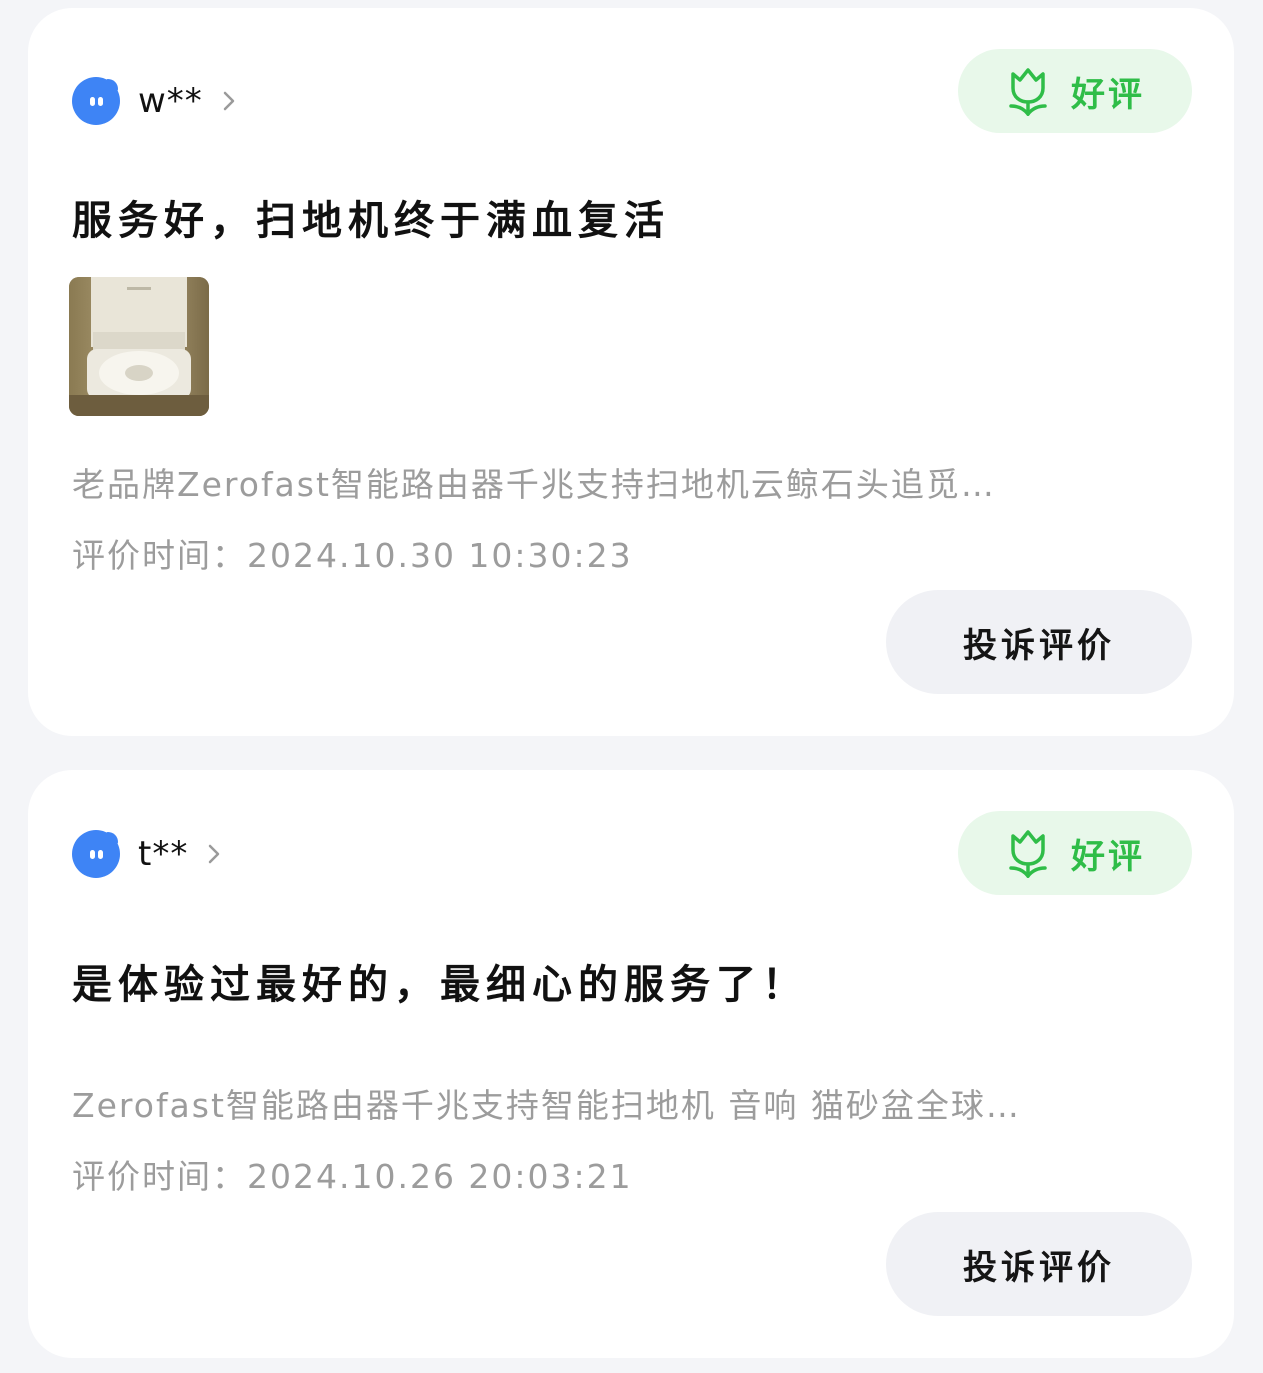  What do you see at coordinates (440, 555) in the screenshot?
I see `review-time-value: 2024.10.30 10:30:23` at bounding box center [440, 555].